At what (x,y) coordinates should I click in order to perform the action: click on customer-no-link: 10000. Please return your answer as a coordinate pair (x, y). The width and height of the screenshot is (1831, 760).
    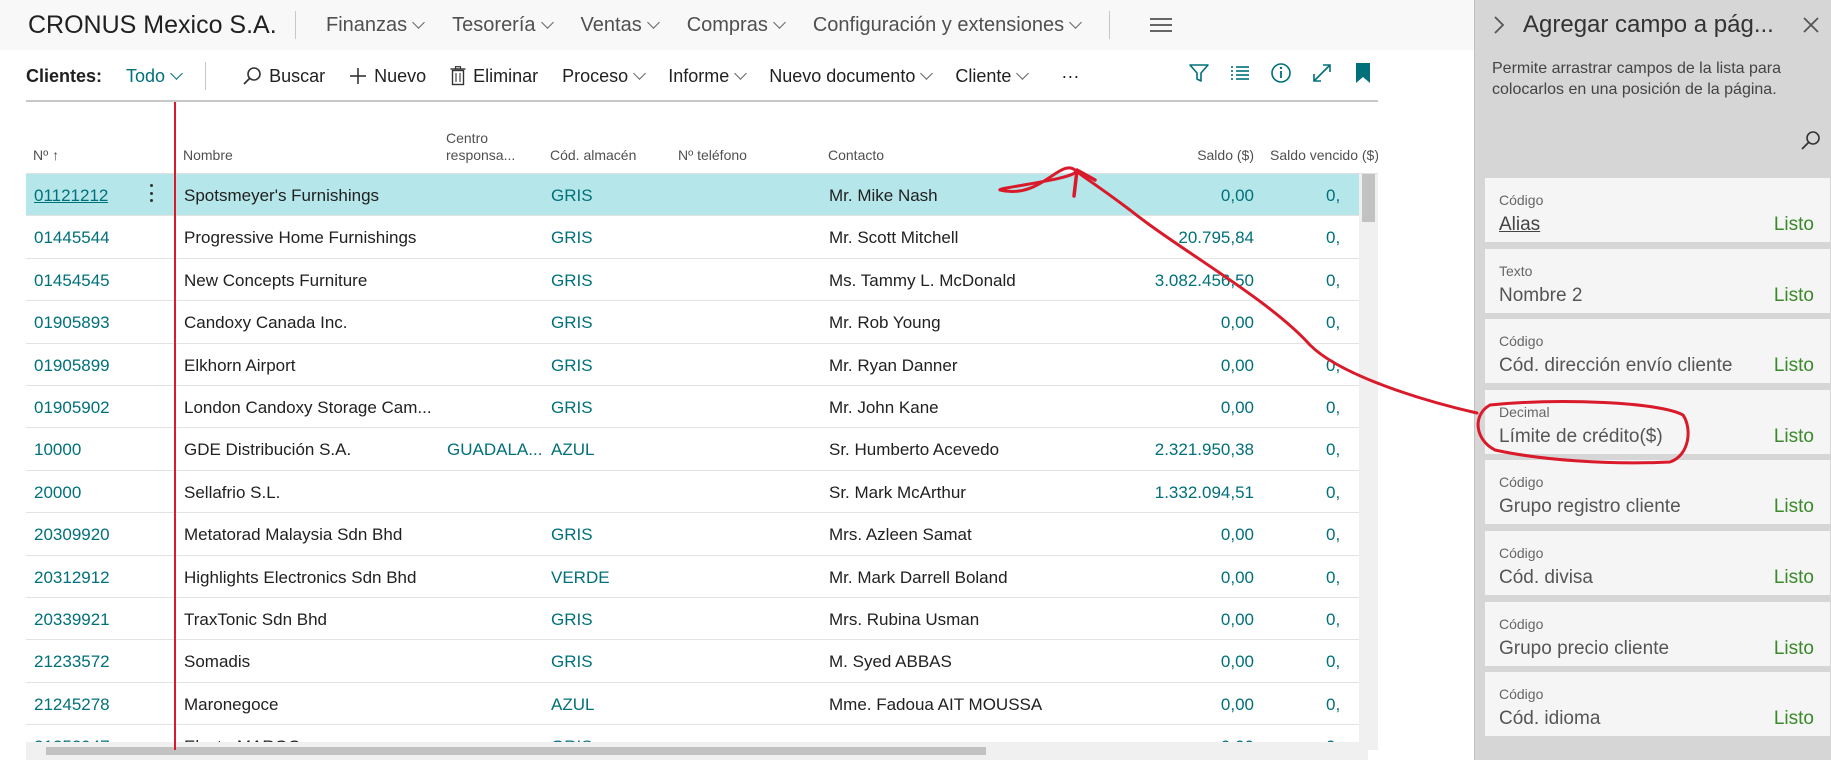
    Looking at the image, I should click on (57, 450).